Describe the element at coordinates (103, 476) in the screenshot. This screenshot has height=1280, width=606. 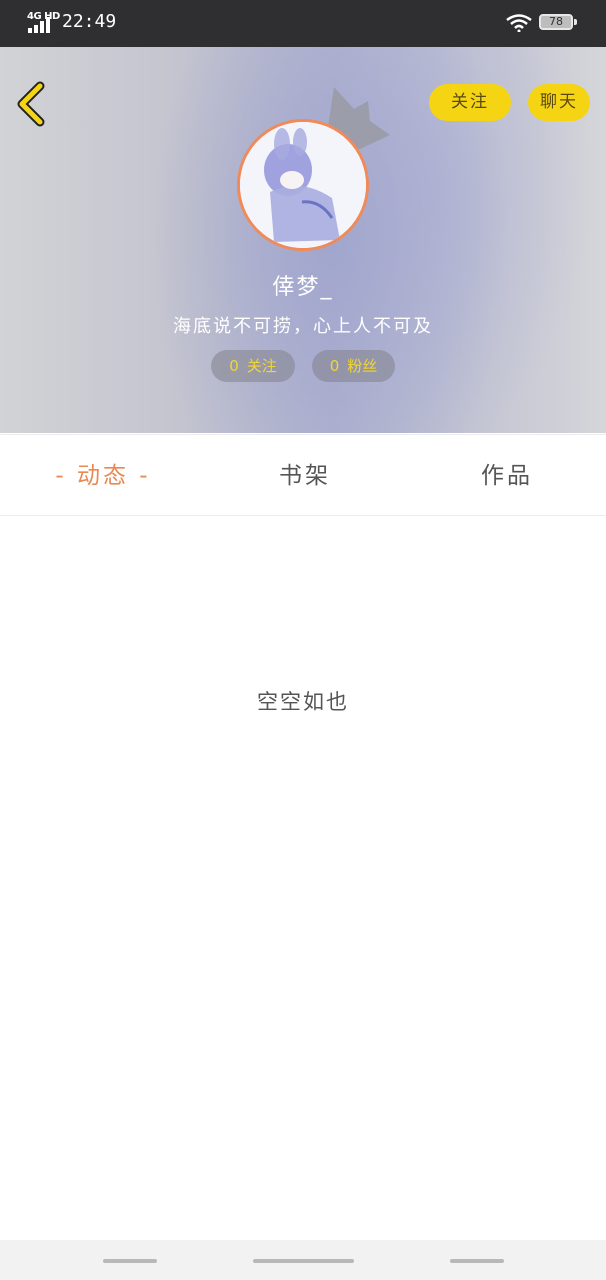
I see `tab-dynamics: - 动态 -` at that location.